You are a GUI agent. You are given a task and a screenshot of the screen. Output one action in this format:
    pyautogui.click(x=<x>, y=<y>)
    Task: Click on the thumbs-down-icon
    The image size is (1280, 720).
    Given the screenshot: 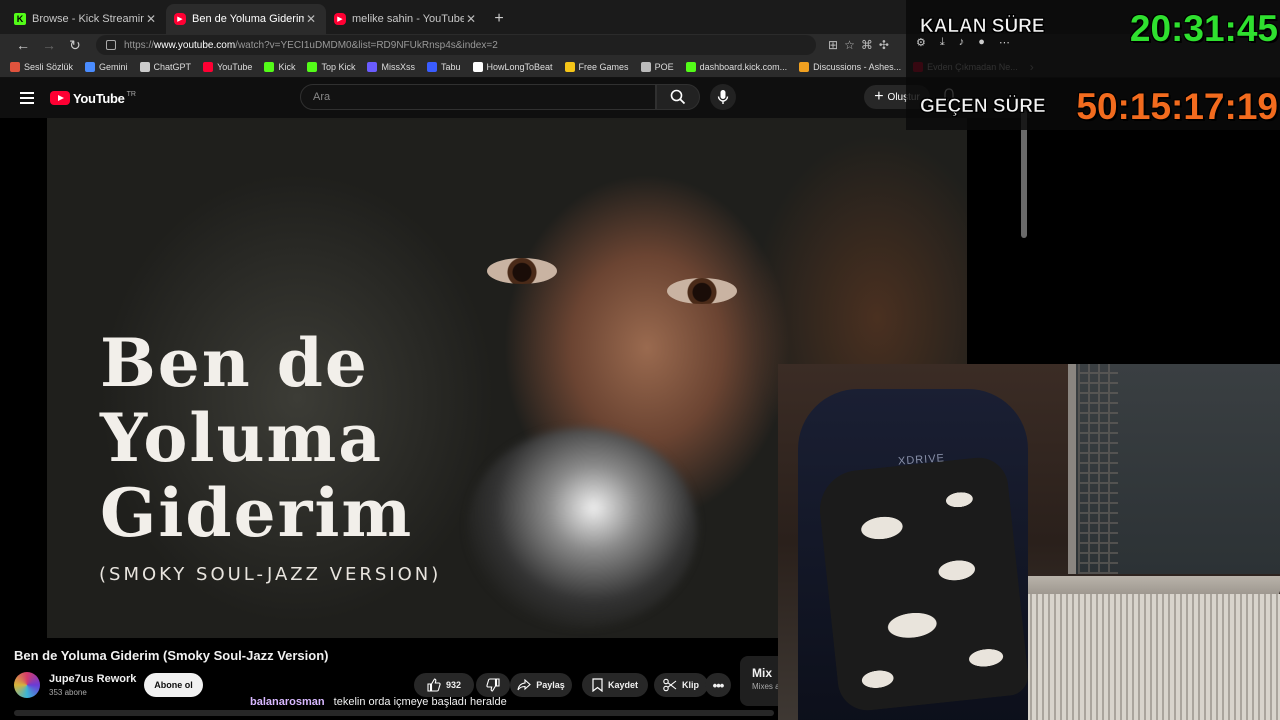 What is the action you would take?
    pyautogui.click(x=493, y=685)
    